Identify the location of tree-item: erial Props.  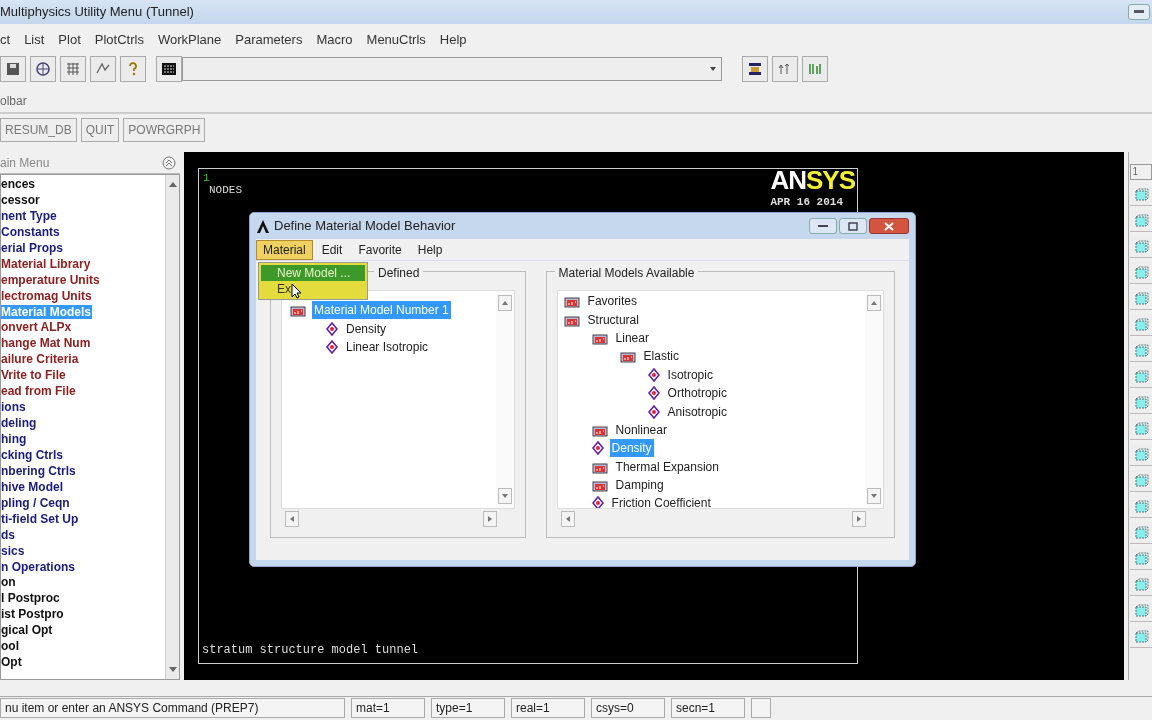
(33, 247).